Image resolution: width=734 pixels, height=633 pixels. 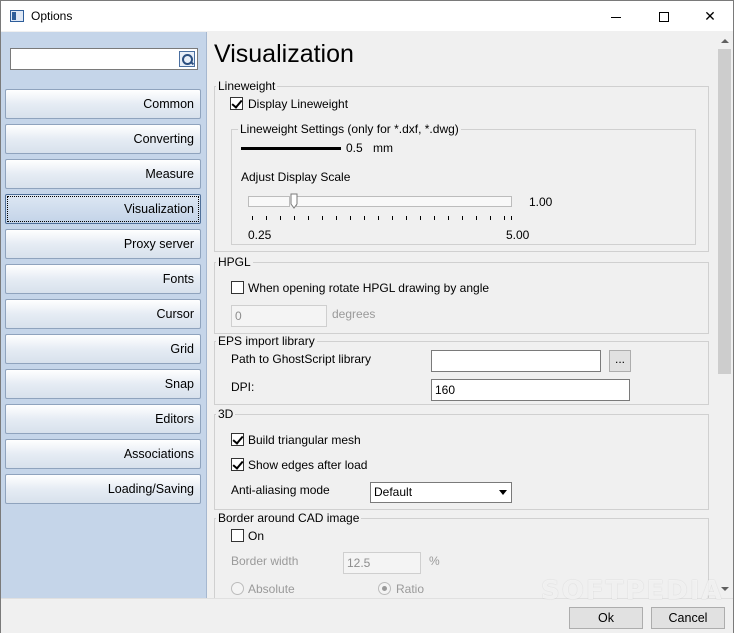 What do you see at coordinates (606, 618) in the screenshot?
I see `ok-button: Ok` at bounding box center [606, 618].